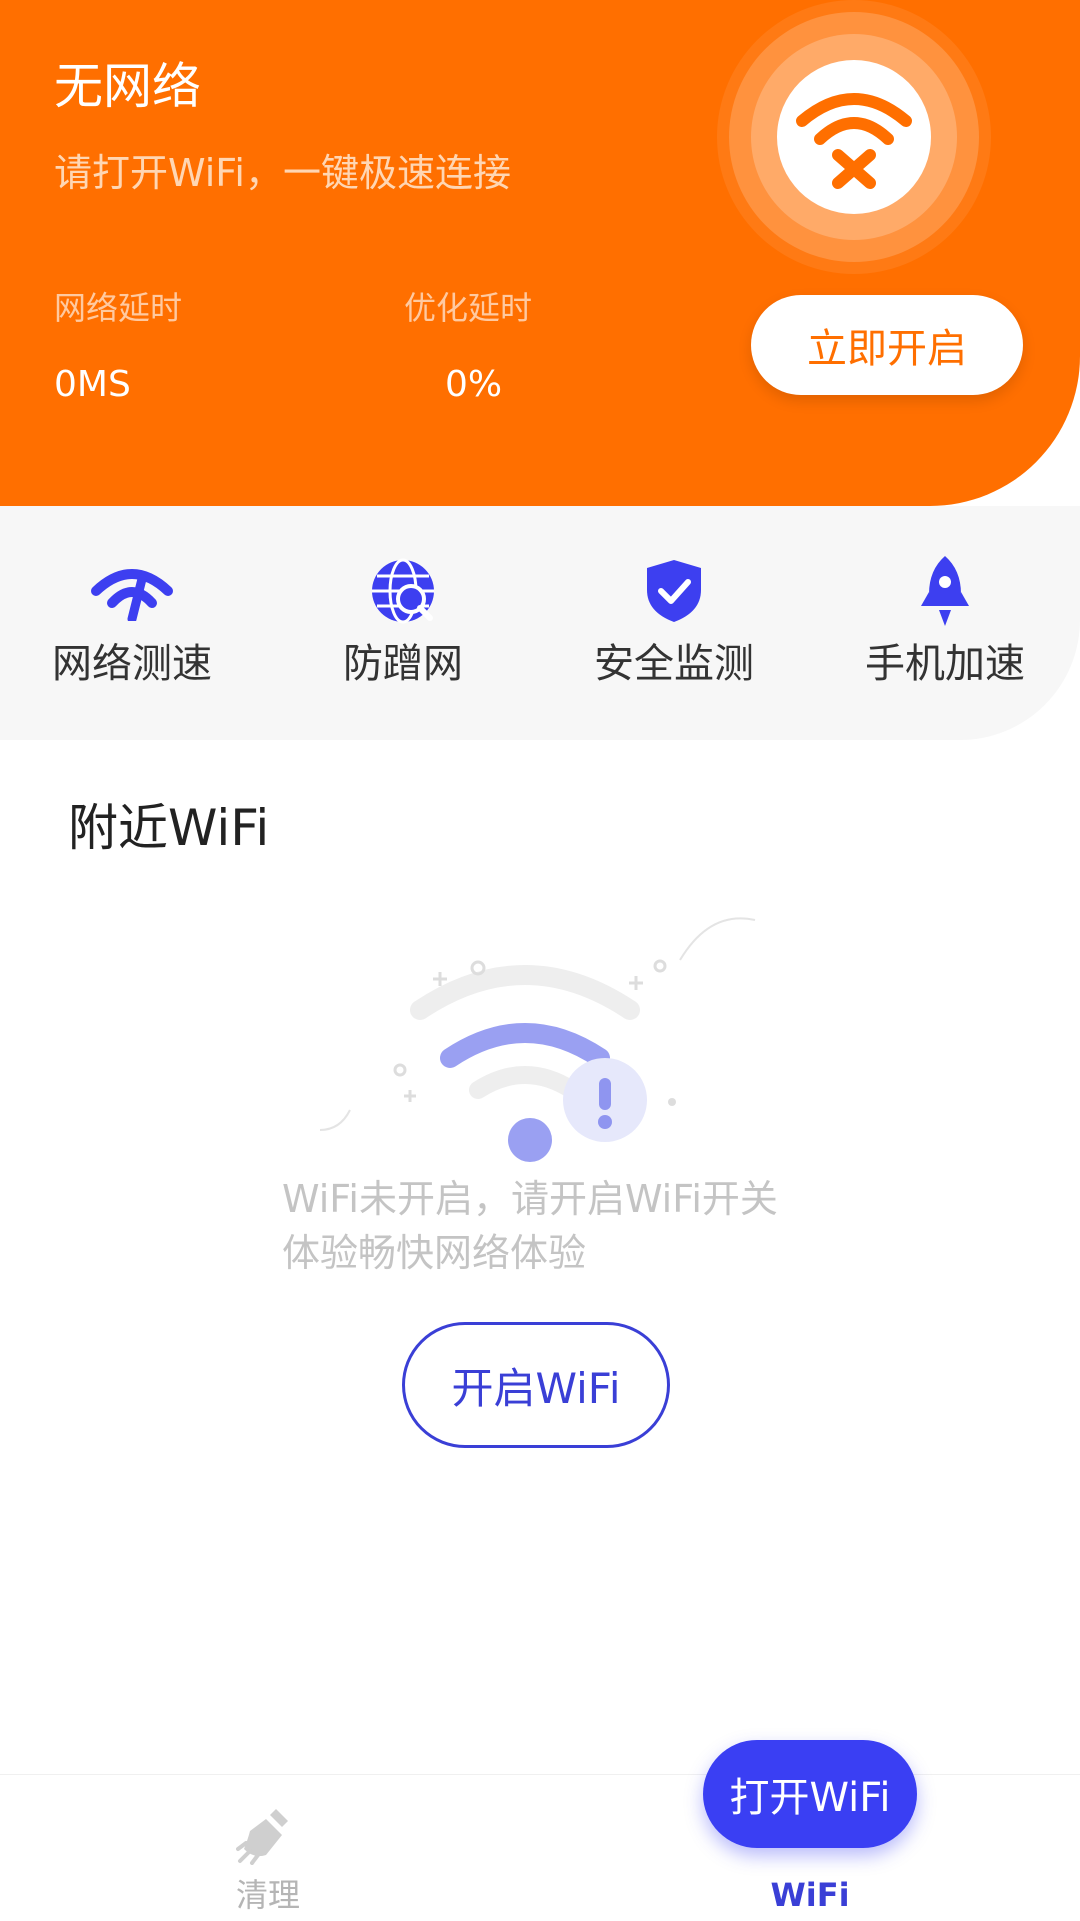  What do you see at coordinates (887, 345) in the screenshot?
I see `open-now-button: 立即开启` at bounding box center [887, 345].